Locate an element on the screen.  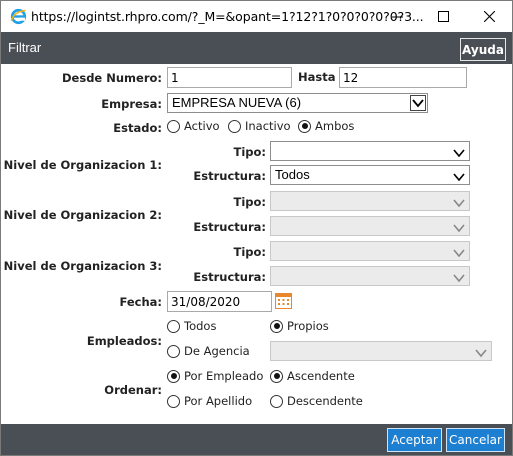
nivel3-tipo-select is located at coordinates (370, 251).